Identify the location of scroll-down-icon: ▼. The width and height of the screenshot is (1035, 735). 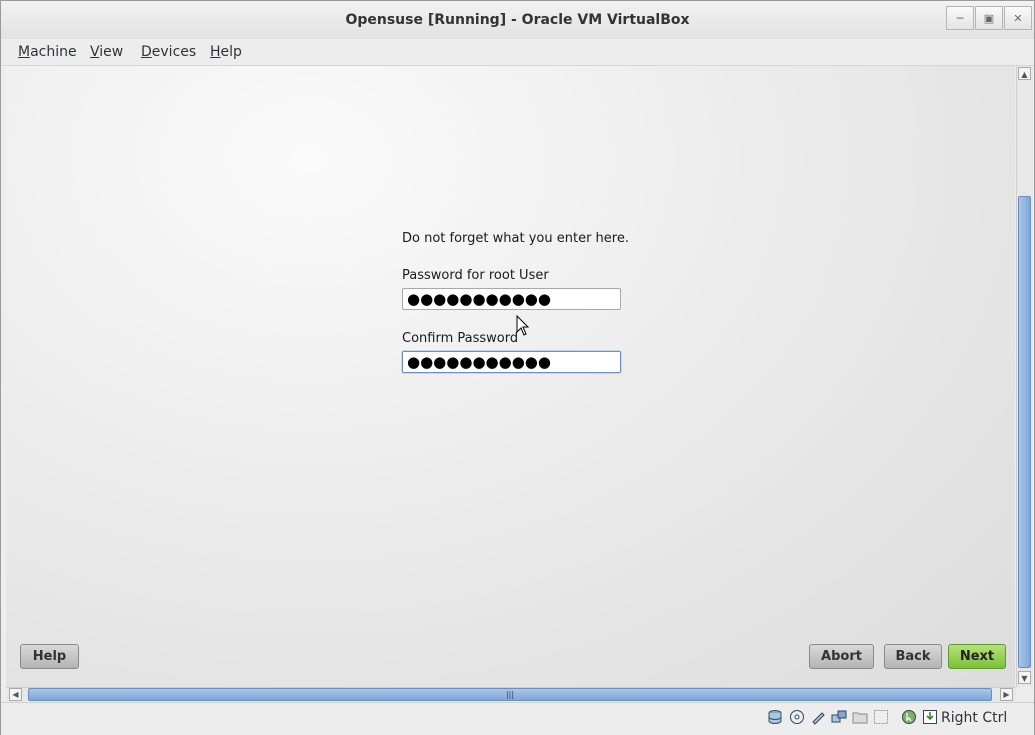
(1024, 677).